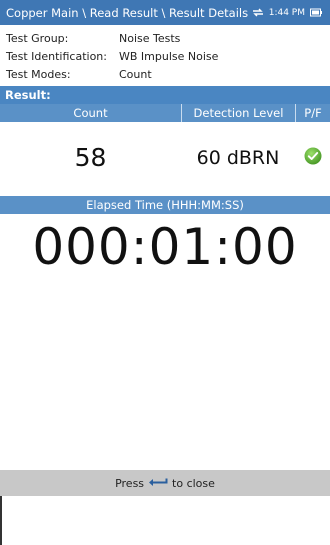 This screenshot has width=330, height=545. Describe the element at coordinates (258, 12) in the screenshot. I see `network-icon` at that location.